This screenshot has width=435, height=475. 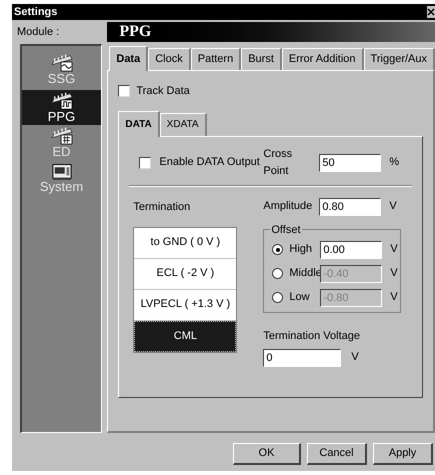 I want to click on tab: Error Addition, so click(x=323, y=59).